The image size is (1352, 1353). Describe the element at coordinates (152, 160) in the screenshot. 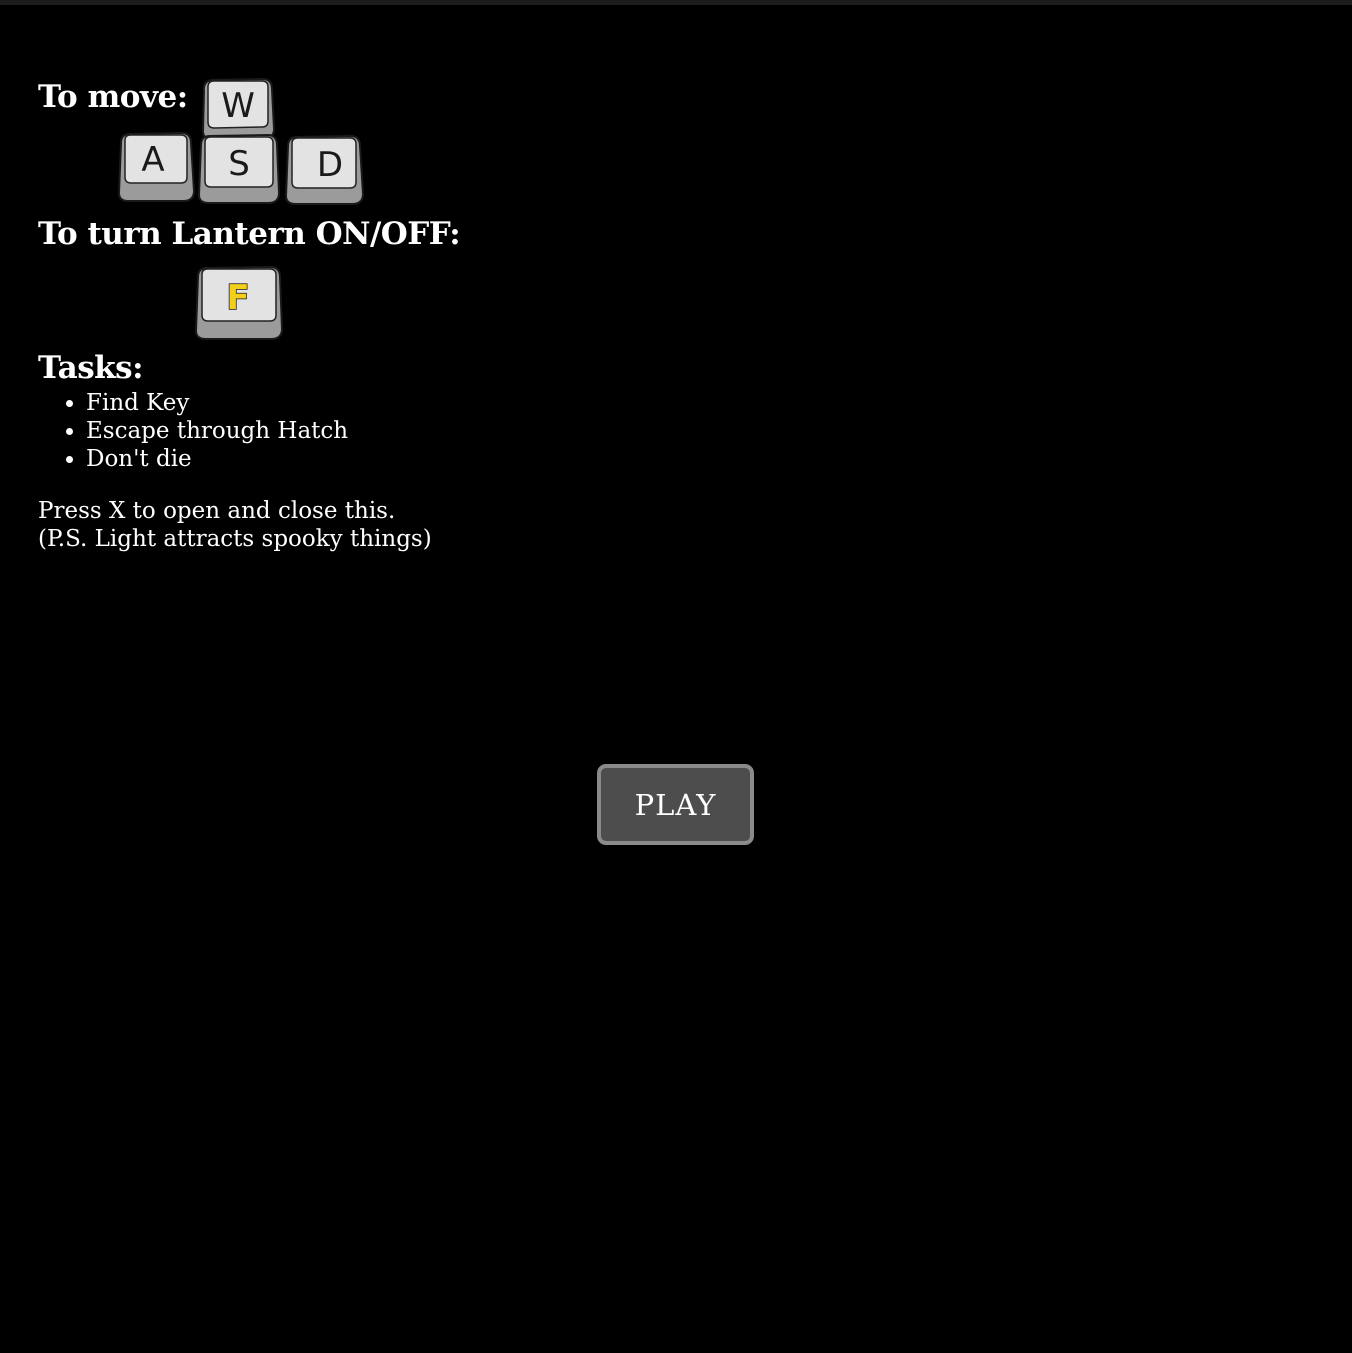

I see `keycap-a-letter: A` at that location.